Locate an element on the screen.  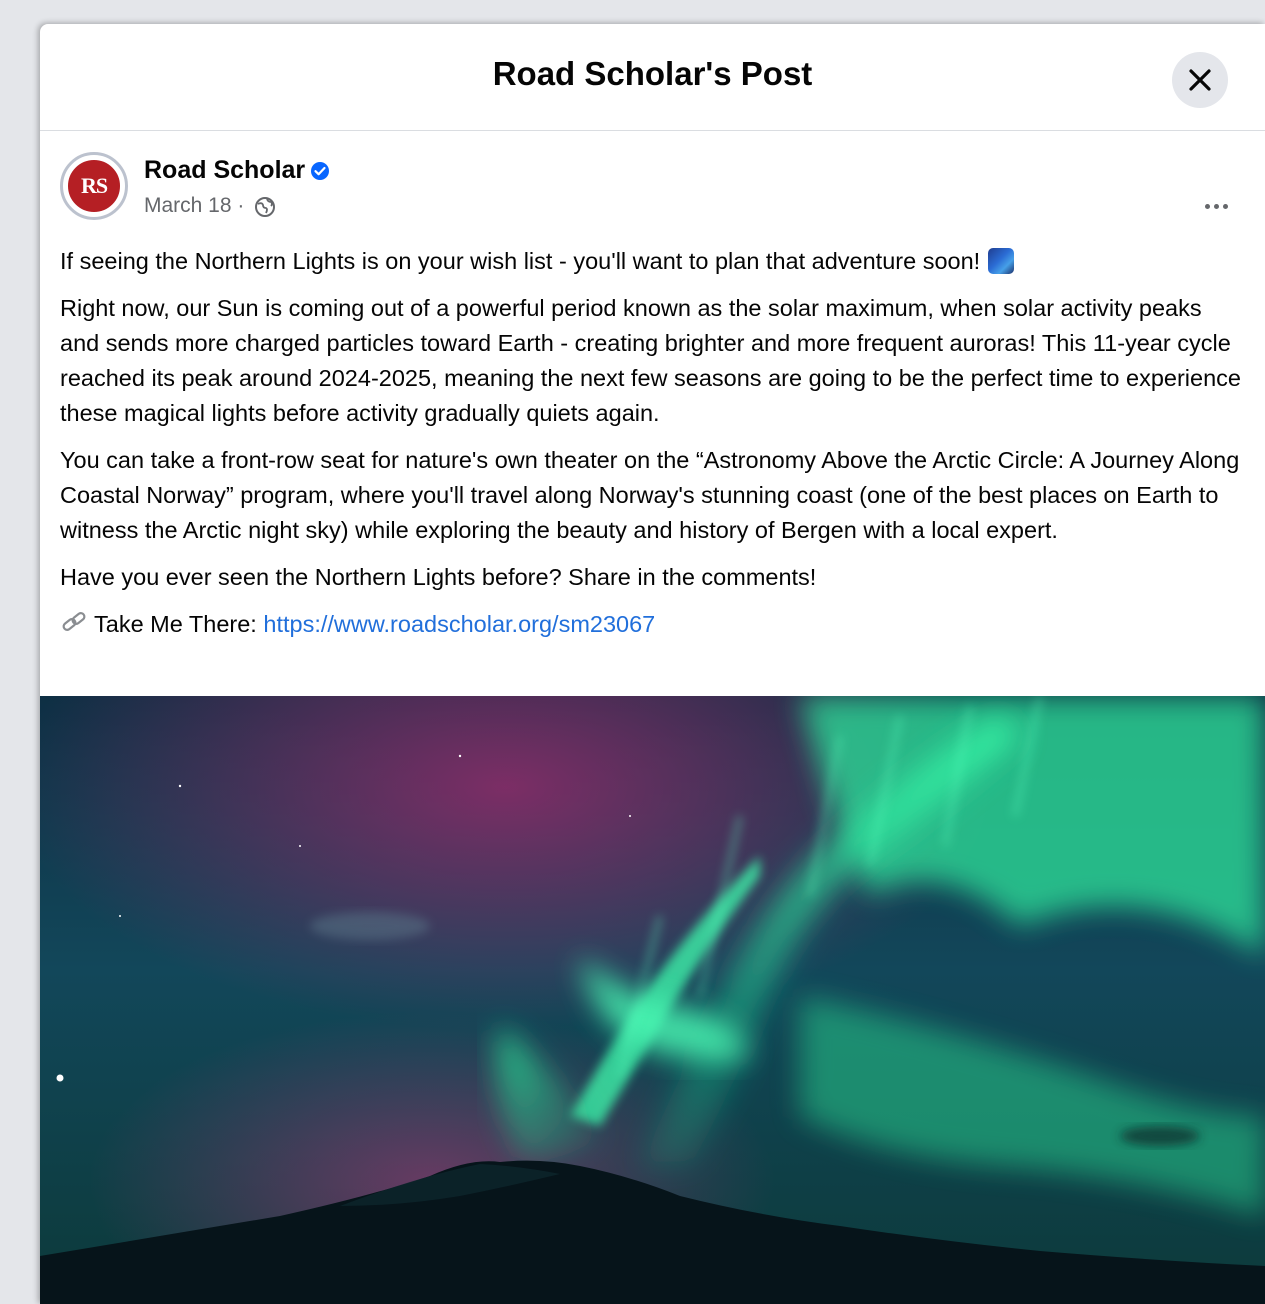
link-icon is located at coordinates (74, 621).